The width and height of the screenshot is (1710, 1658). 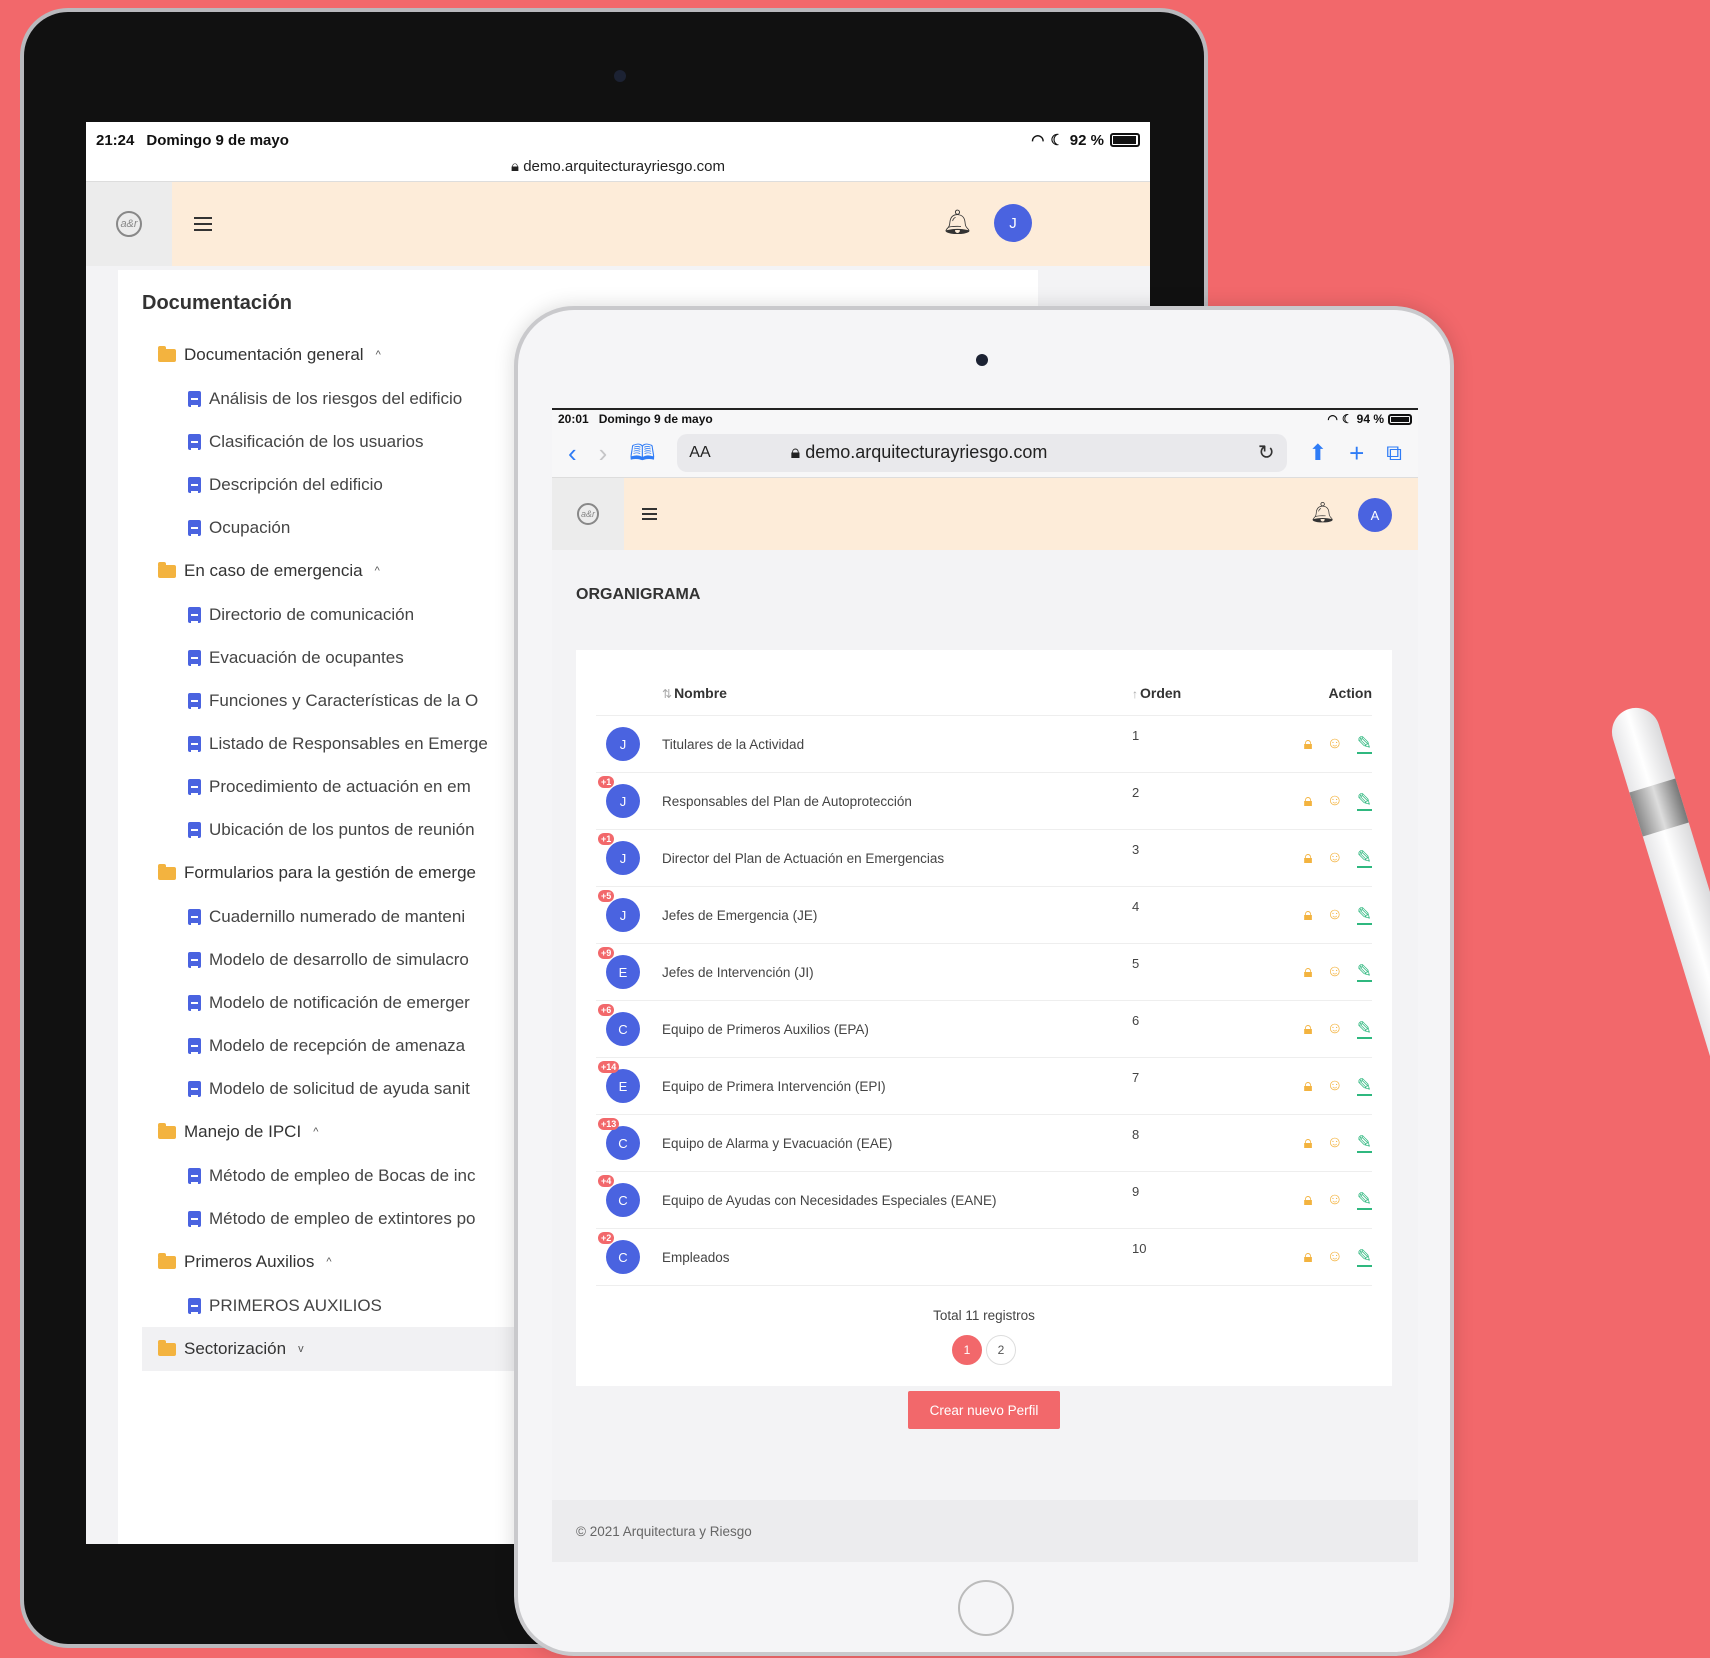 What do you see at coordinates (603, 453) in the screenshot?
I see `forward-icon: ›` at bounding box center [603, 453].